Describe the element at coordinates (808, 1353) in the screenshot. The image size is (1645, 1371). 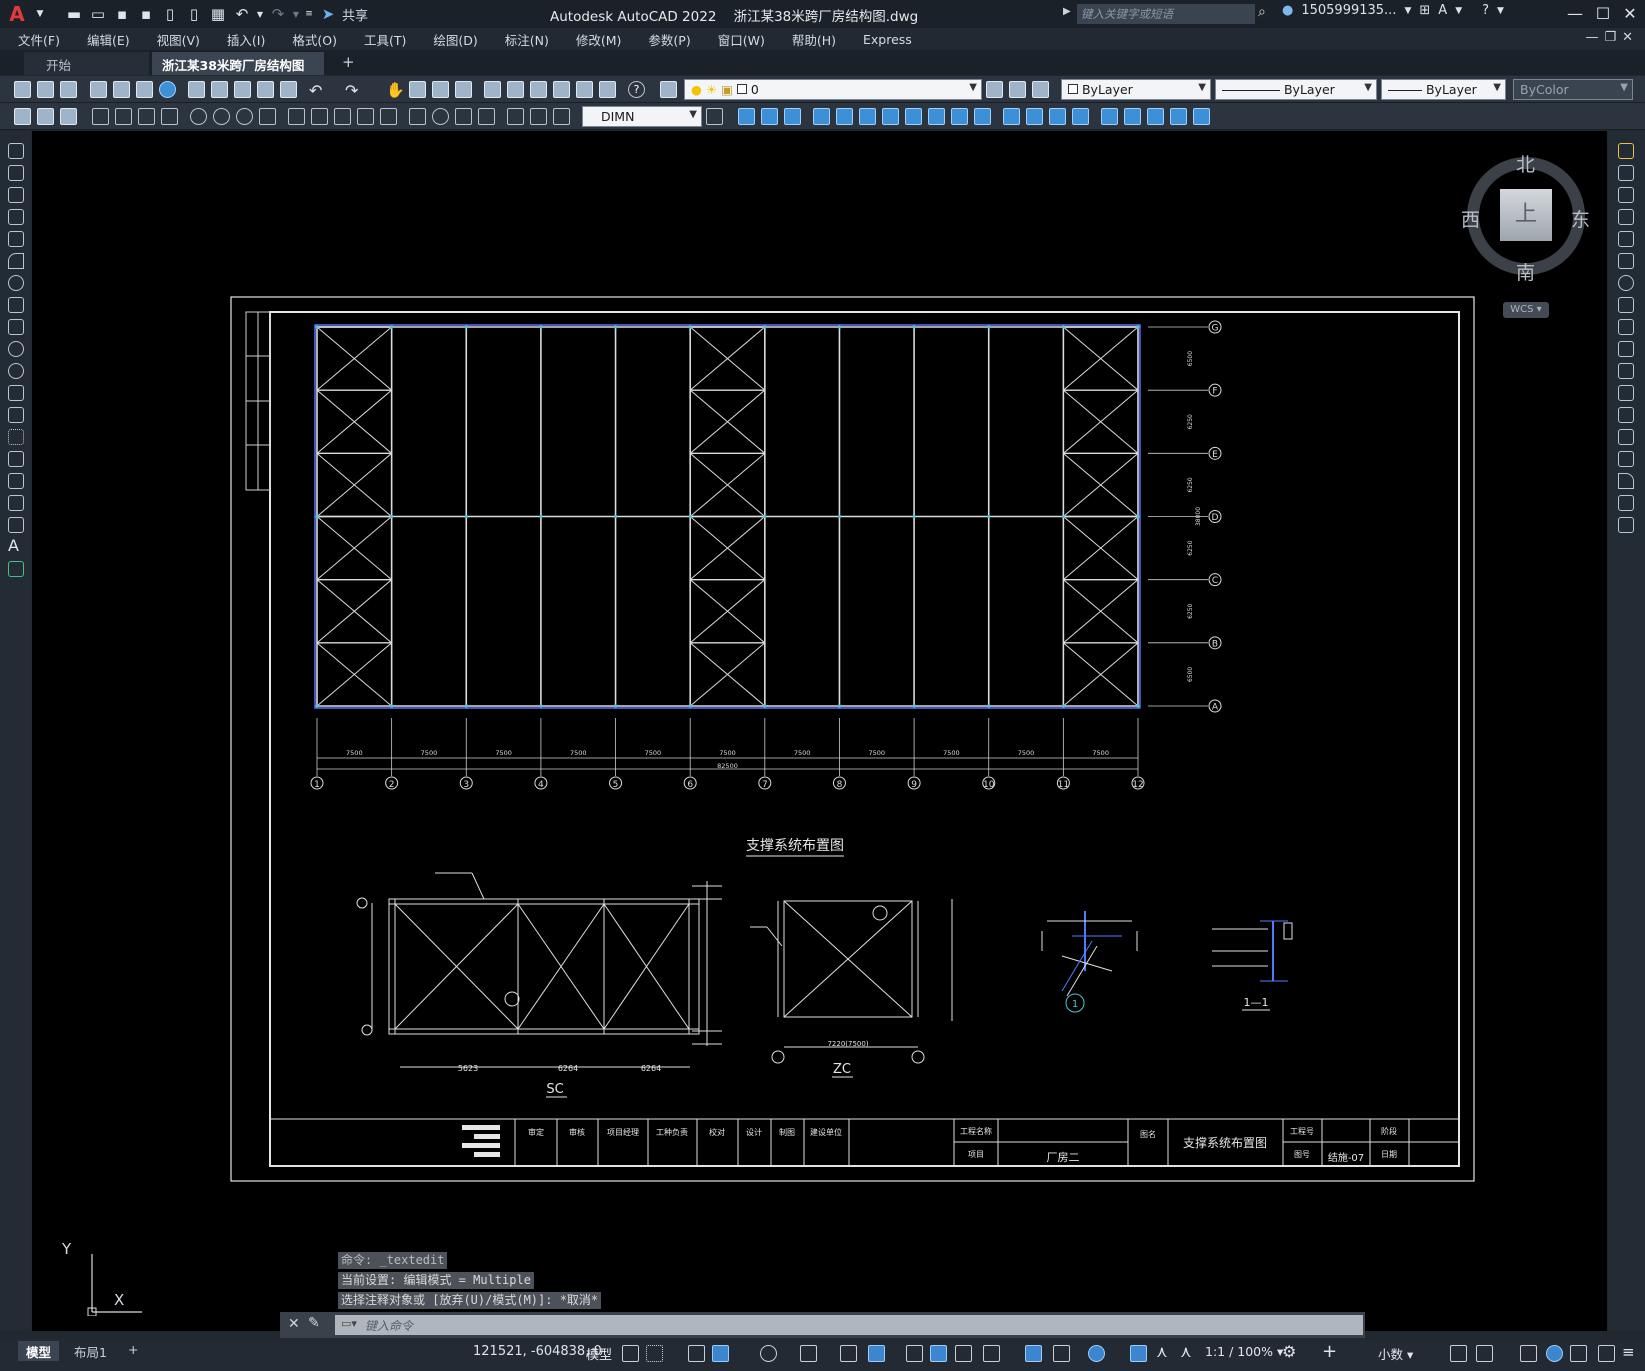
I see `isometric-drafting-icon` at that location.